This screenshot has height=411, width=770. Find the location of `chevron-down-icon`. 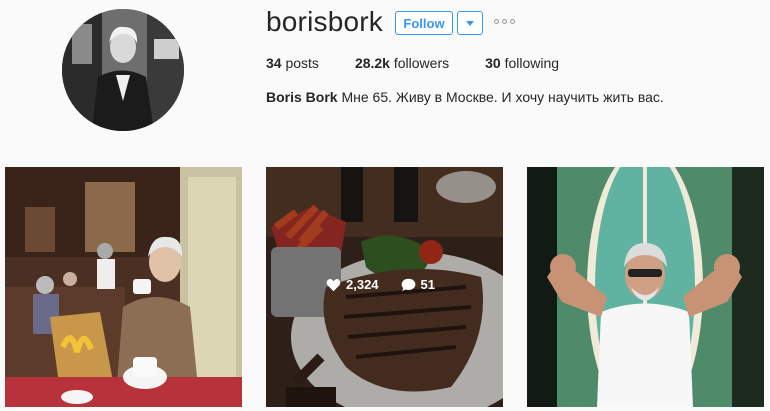

chevron-down-icon is located at coordinates (470, 23).